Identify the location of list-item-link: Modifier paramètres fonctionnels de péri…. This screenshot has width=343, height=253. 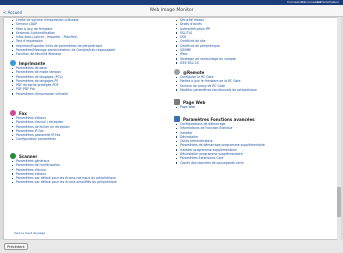
(254, 90).